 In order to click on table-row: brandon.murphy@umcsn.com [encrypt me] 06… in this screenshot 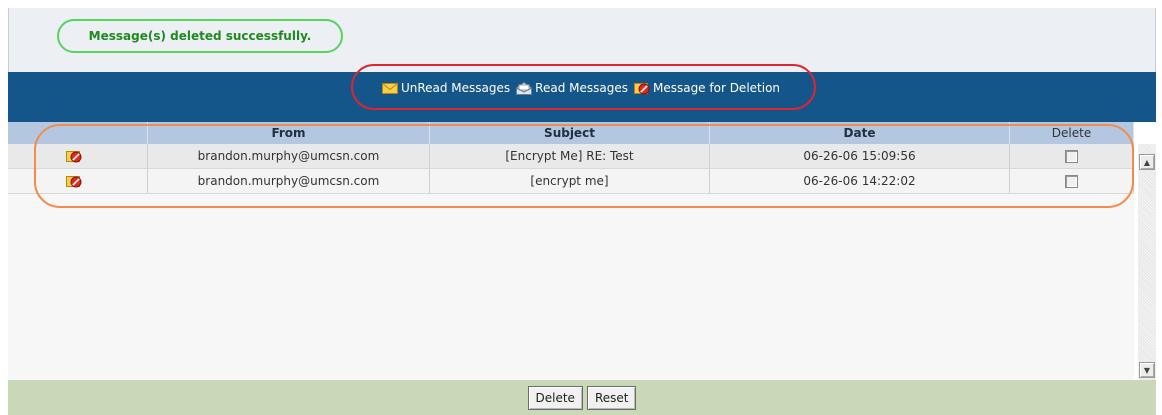, I will do `click(571, 181)`.